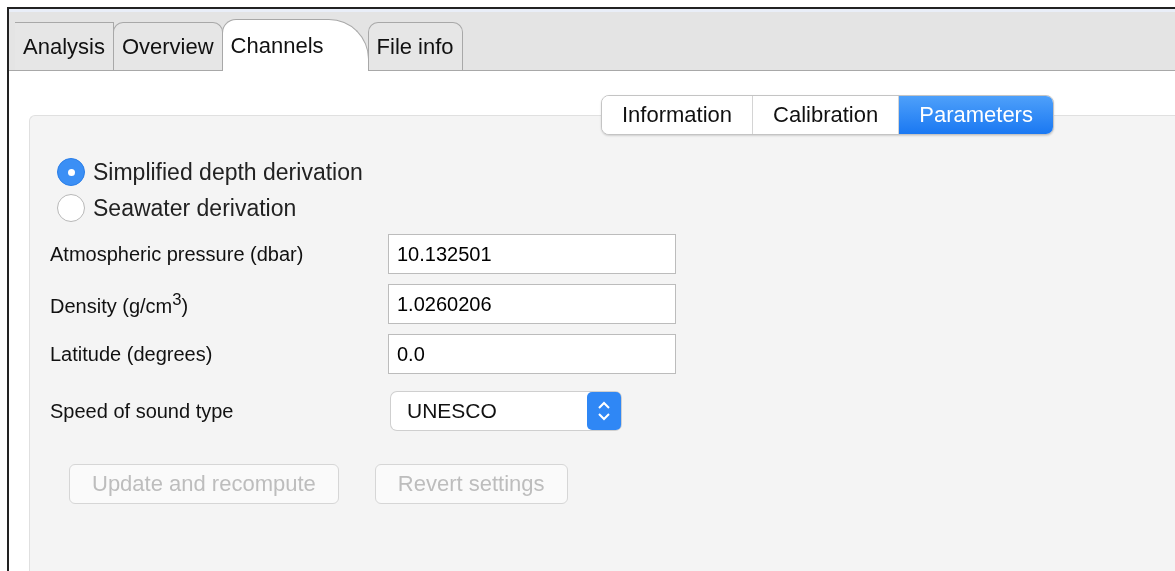 The image size is (1175, 571). I want to click on input-field: 0.0, so click(532, 354).